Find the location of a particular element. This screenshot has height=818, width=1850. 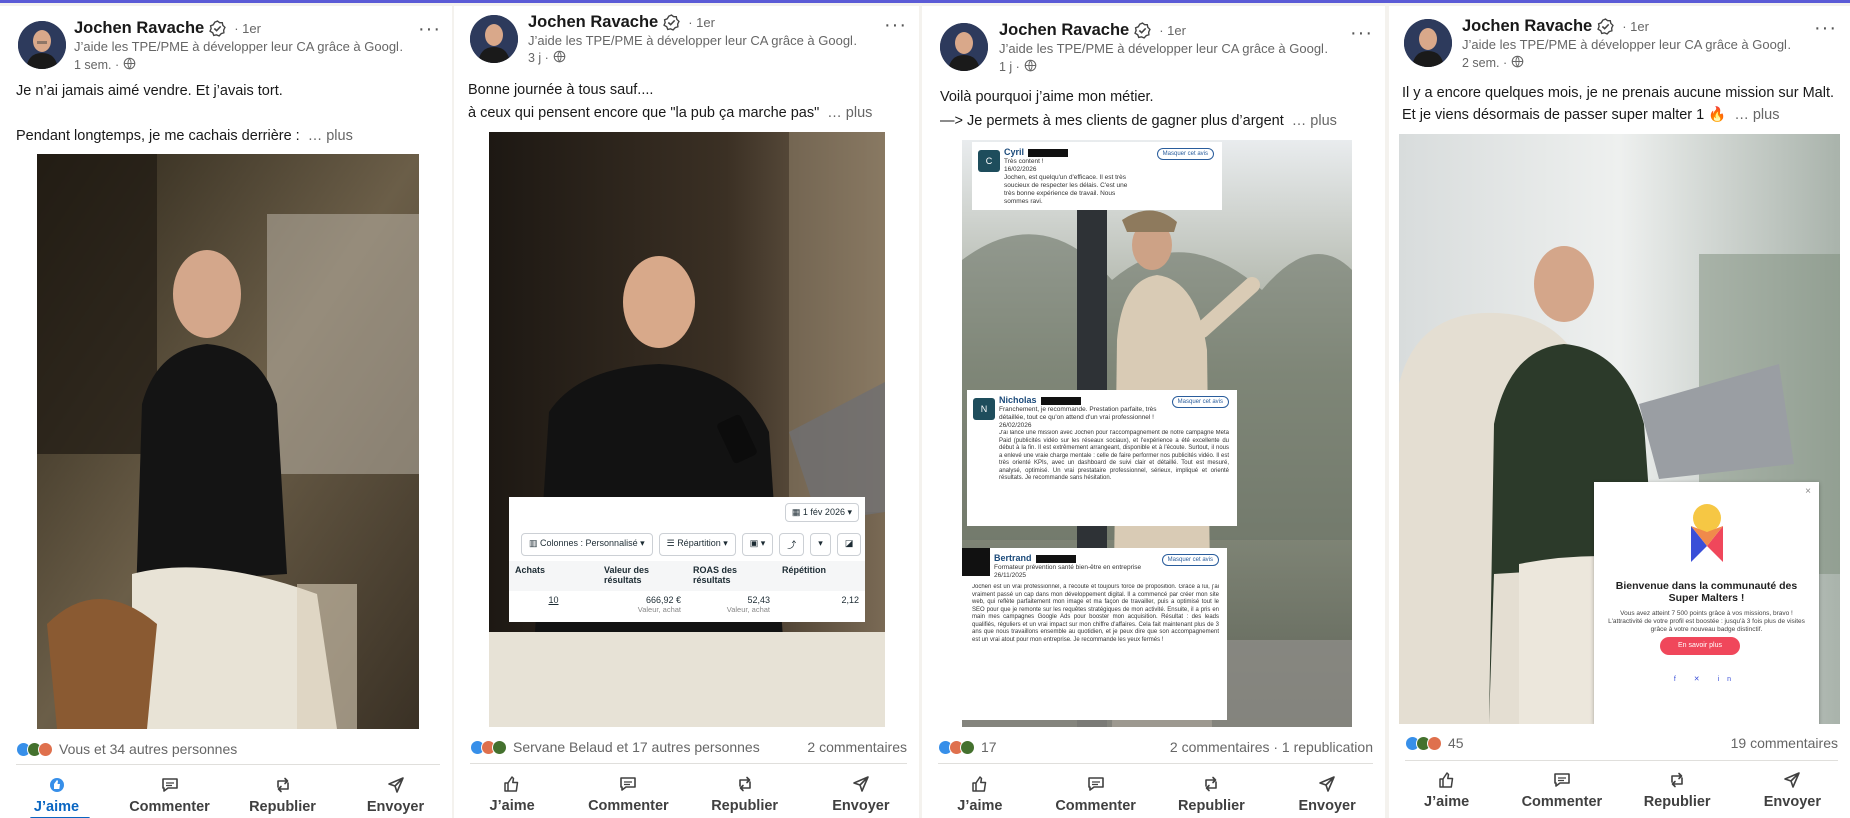

verified-icon is located at coordinates (1143, 30).